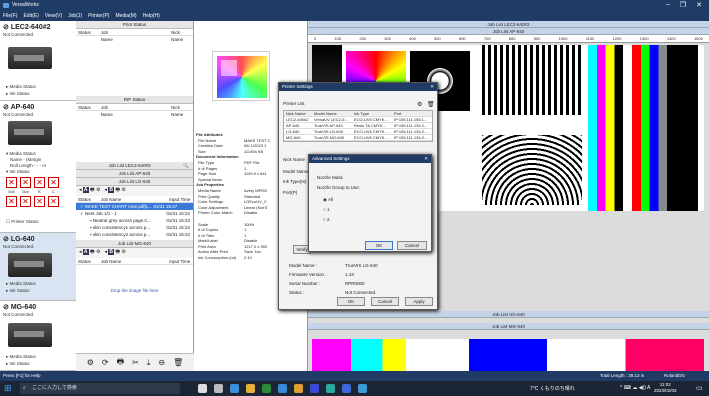 This screenshot has width=709, height=396. I want to click on print-icon: 🖶, so click(121, 363).